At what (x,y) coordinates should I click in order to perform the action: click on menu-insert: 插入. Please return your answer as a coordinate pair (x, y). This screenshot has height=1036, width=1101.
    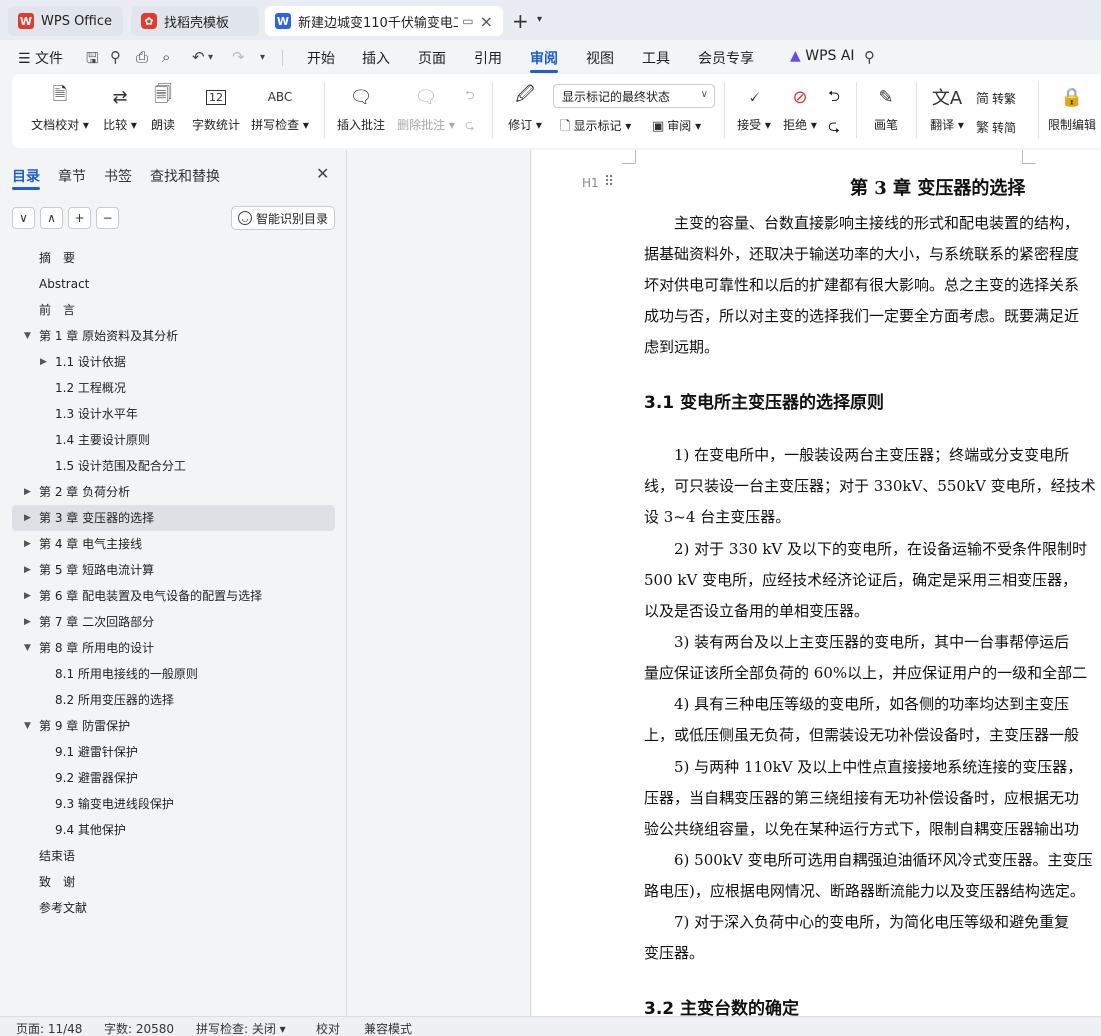
    Looking at the image, I should click on (376, 58).